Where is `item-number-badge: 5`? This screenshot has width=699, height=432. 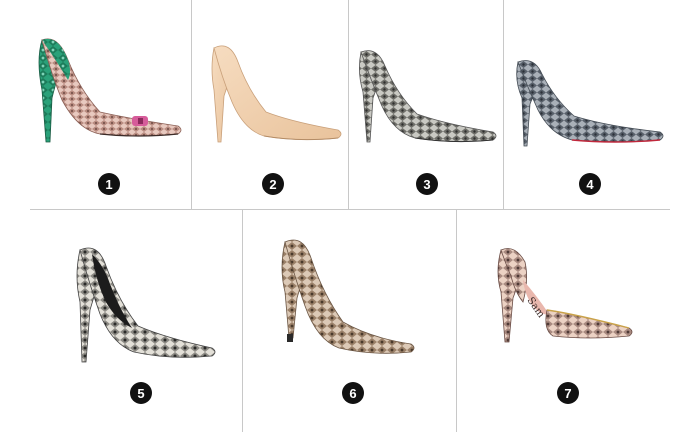
item-number-badge: 5 is located at coordinates (141, 393).